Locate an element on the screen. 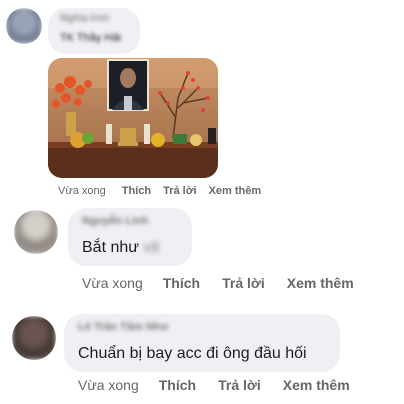 This screenshot has width=404, height=404. comment-3-like-button: Thích is located at coordinates (177, 385).